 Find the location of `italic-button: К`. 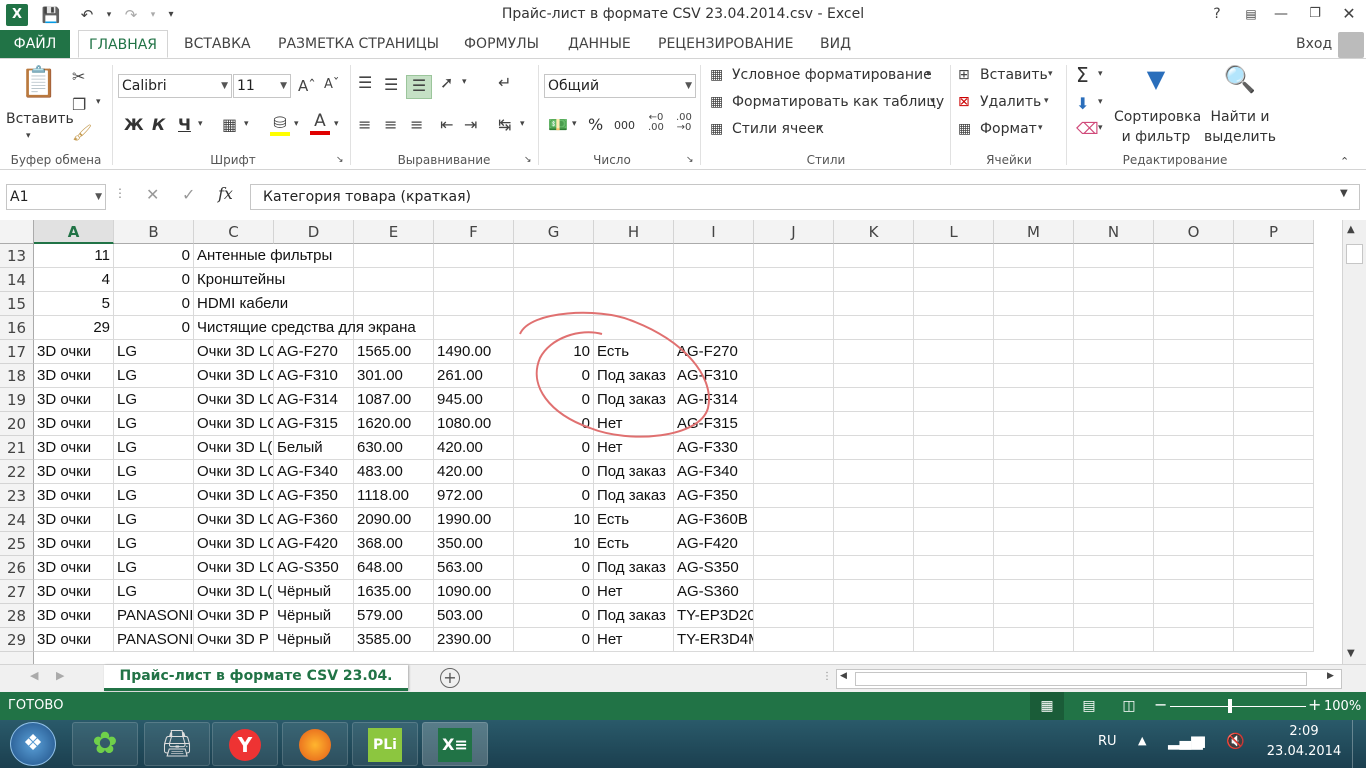

italic-button: К is located at coordinates (158, 124).